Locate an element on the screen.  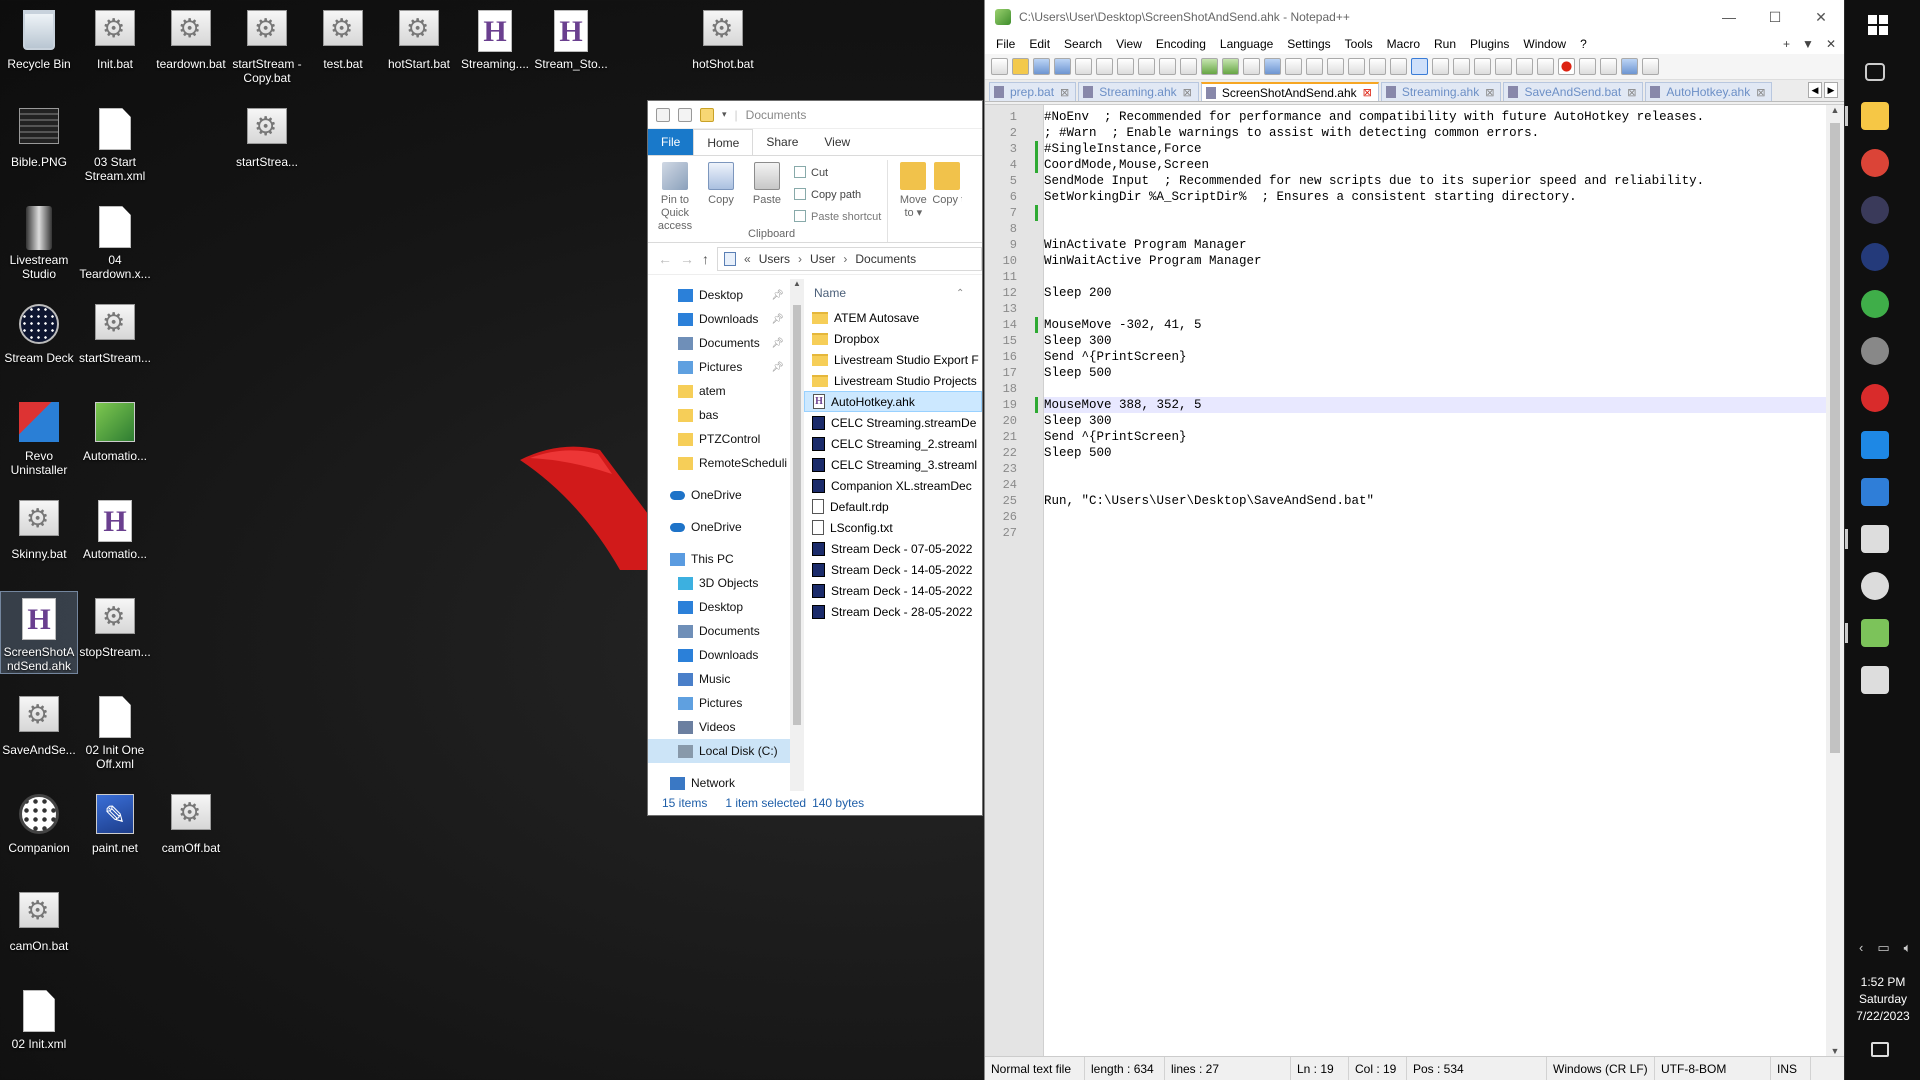
nav-item-0: Desktop 📌︎ is located at coordinates (726, 295).